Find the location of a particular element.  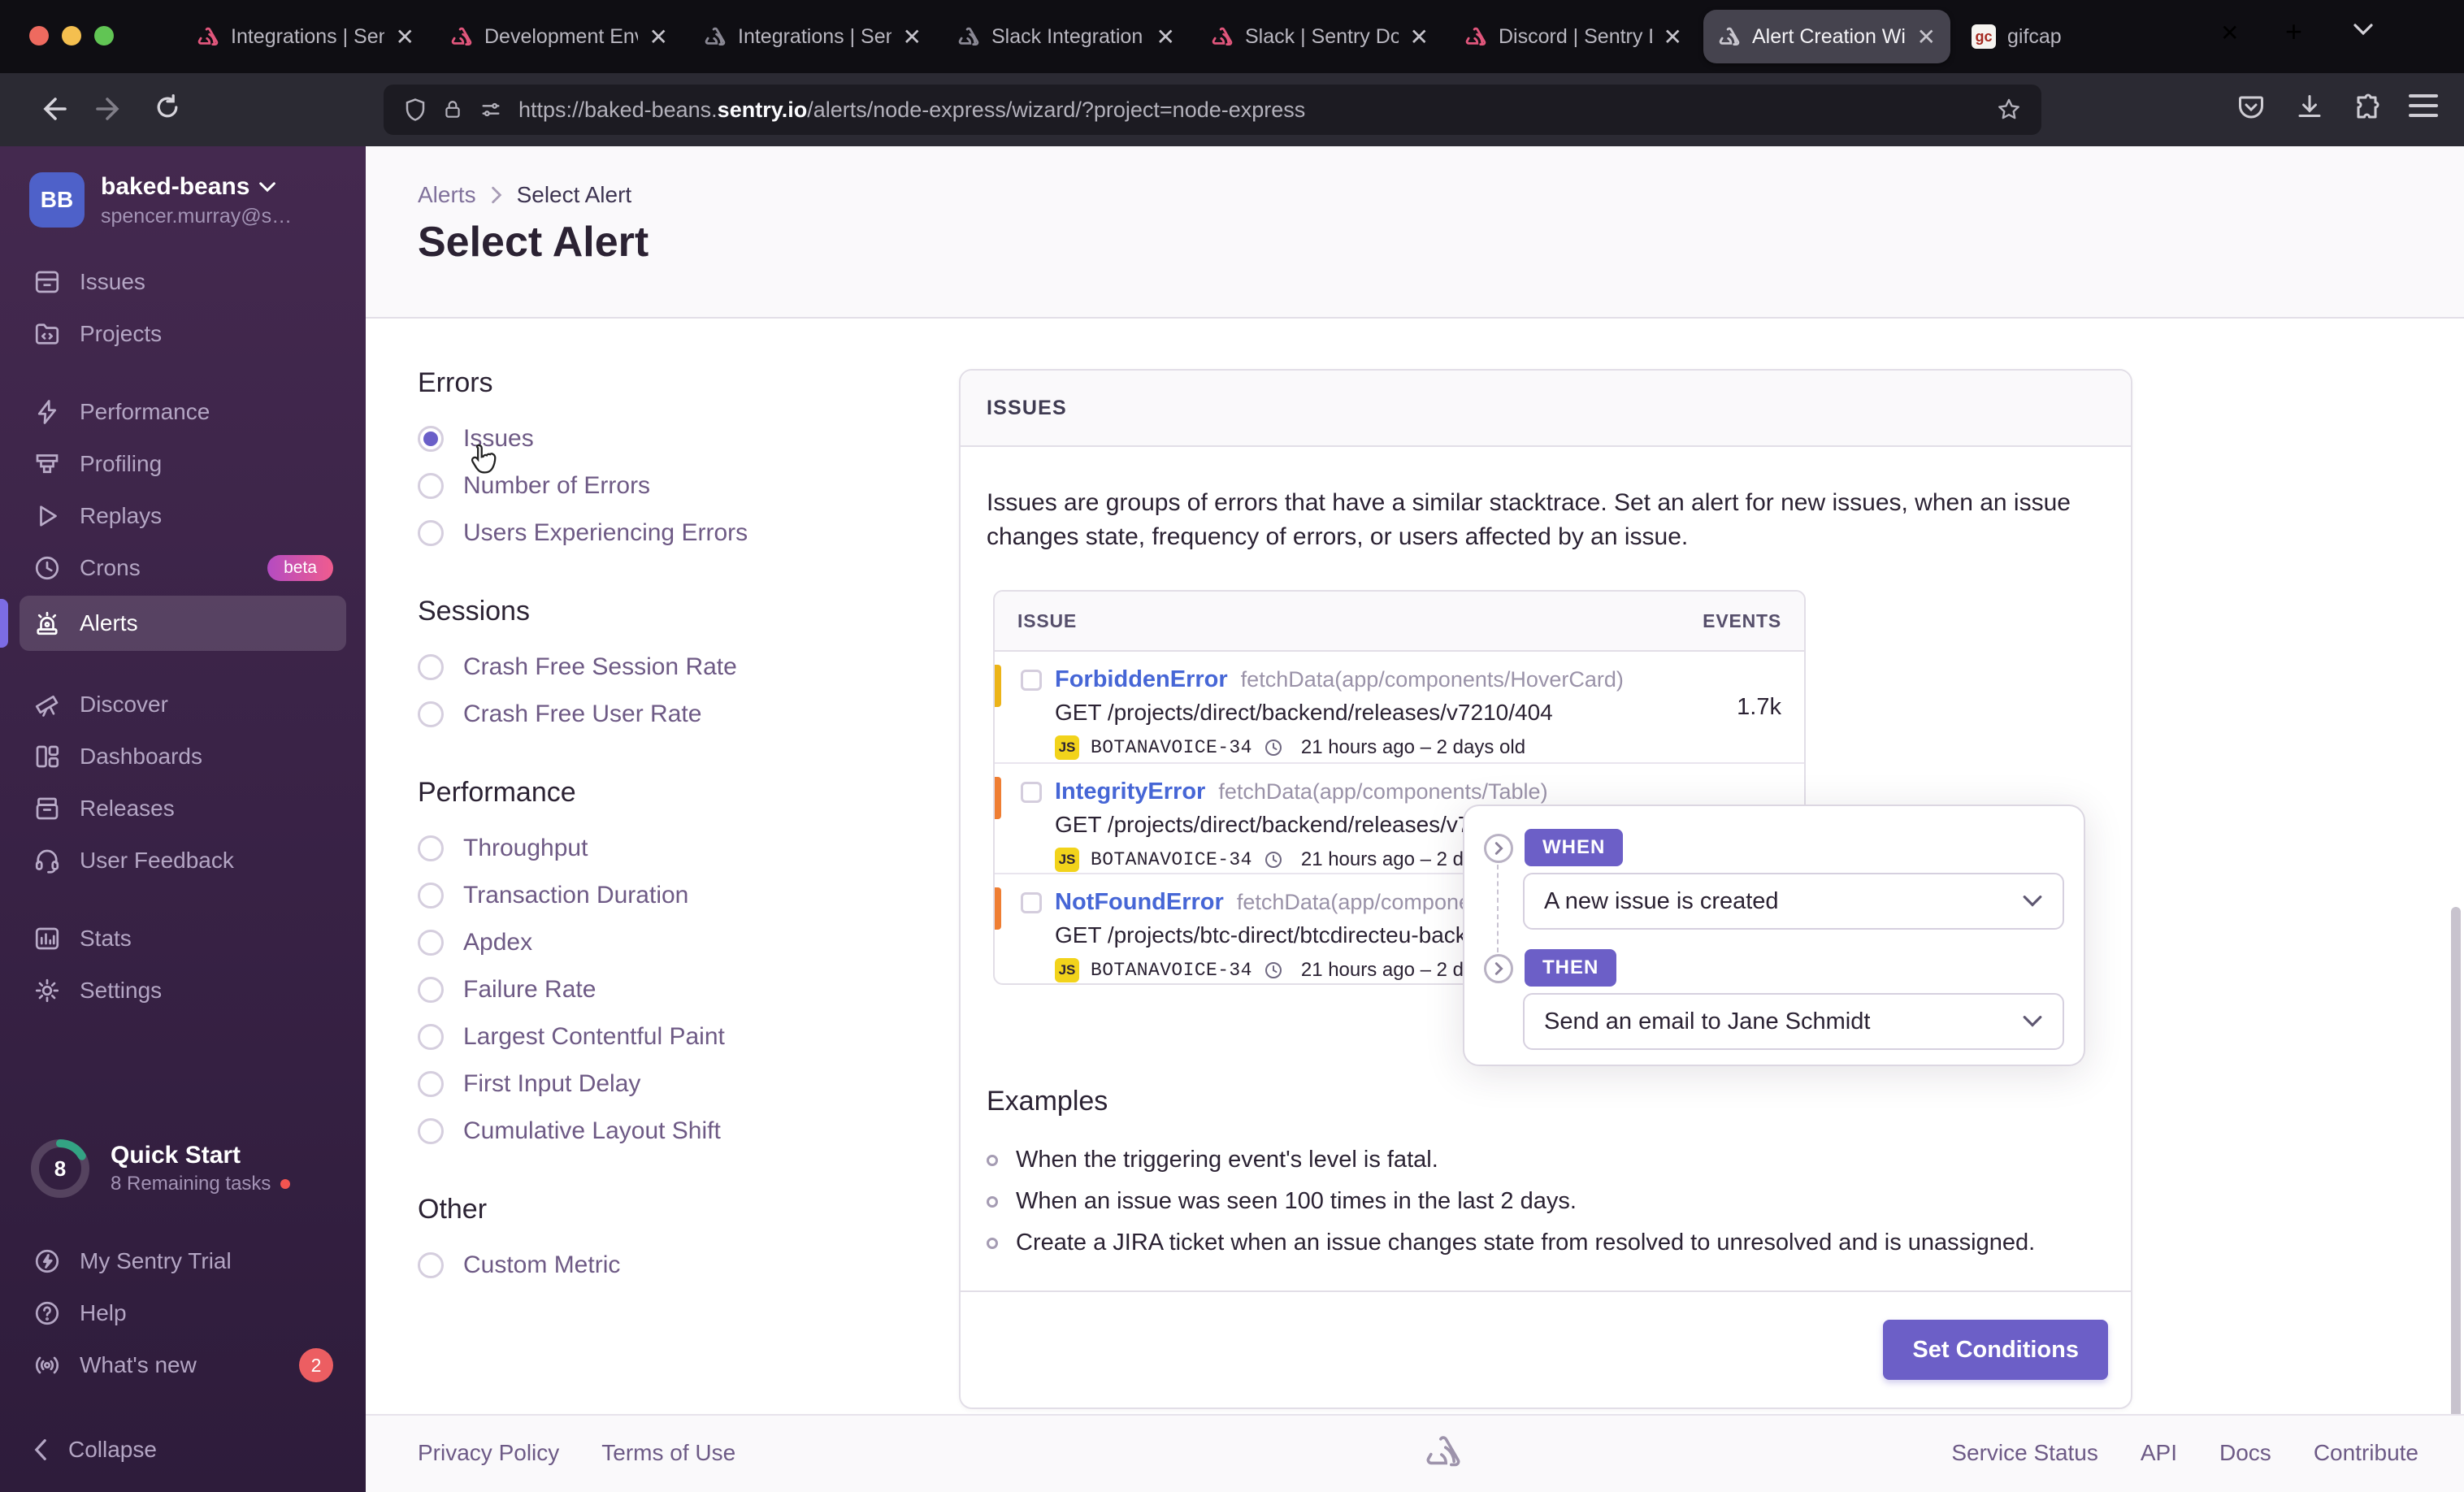

radio-option-largest-contentful-paint: Largest Contentful Paint is located at coordinates (661, 1037).